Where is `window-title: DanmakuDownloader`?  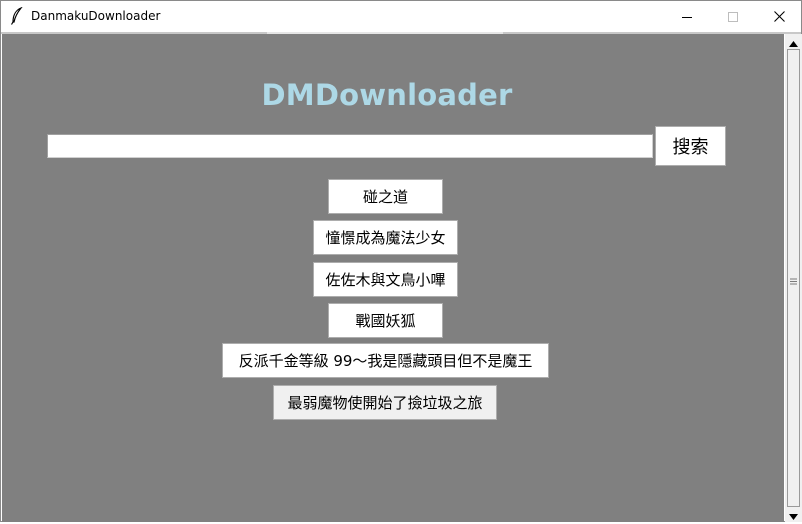 window-title: DanmakuDownloader is located at coordinates (96, 16).